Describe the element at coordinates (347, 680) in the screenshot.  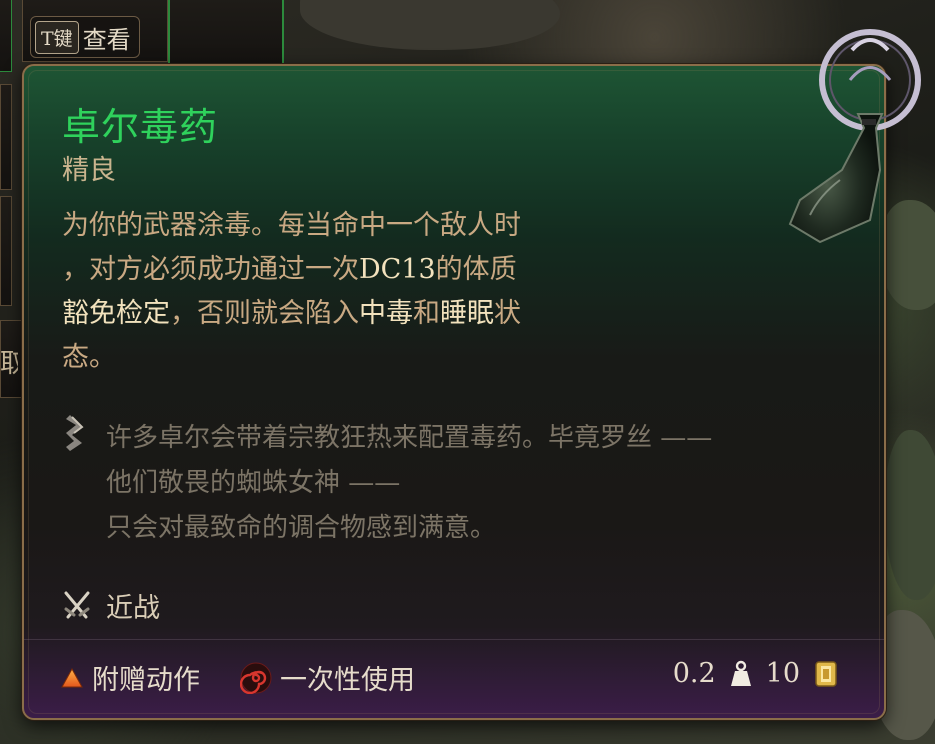
I see `usage-type-label: 一次性使用` at that location.